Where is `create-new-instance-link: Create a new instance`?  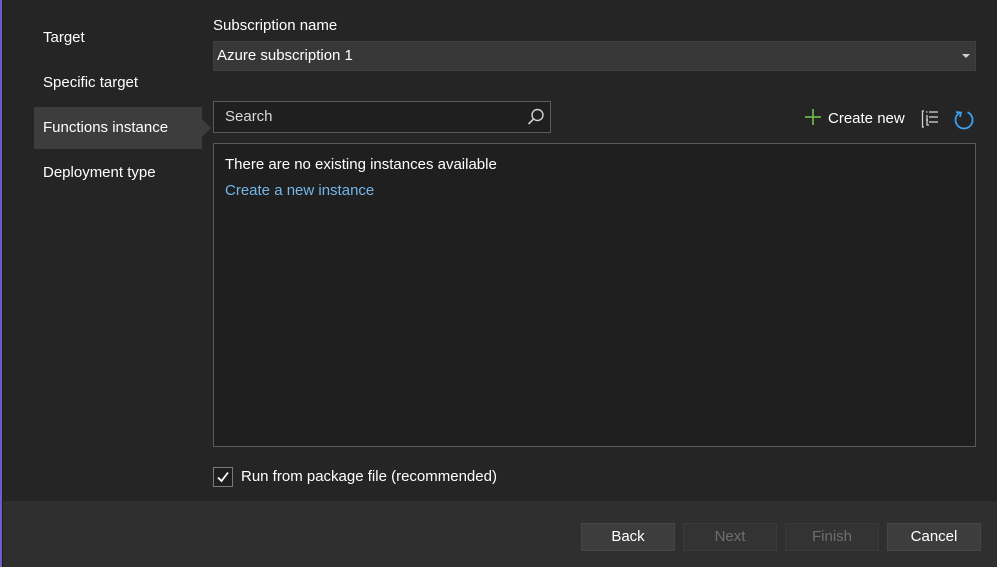 create-new-instance-link: Create a new instance is located at coordinates (299, 190).